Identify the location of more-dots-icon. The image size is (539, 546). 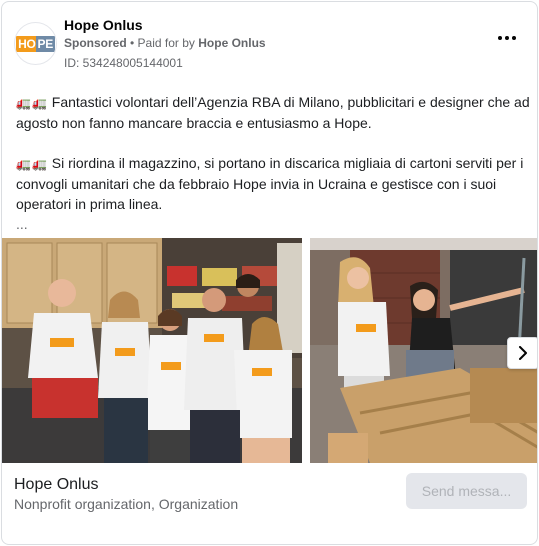
(500, 38).